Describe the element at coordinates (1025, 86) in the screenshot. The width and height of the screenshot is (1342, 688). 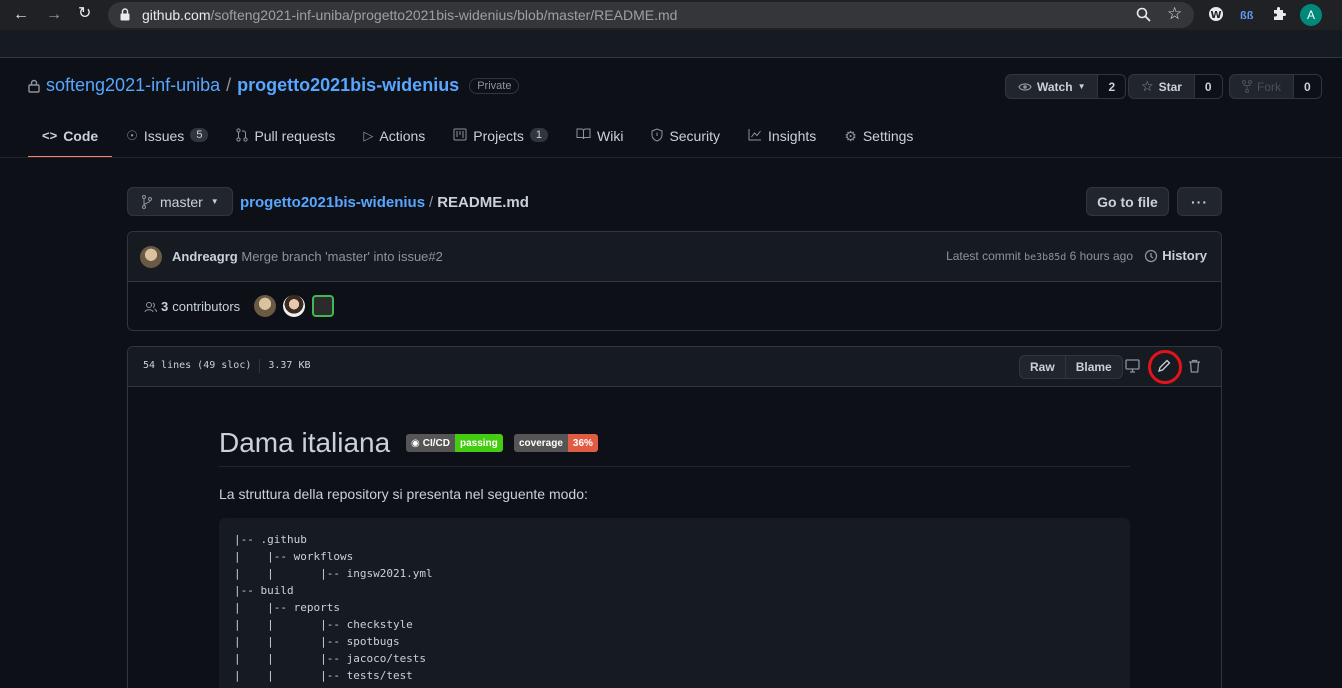
I see `eye-icon` at that location.